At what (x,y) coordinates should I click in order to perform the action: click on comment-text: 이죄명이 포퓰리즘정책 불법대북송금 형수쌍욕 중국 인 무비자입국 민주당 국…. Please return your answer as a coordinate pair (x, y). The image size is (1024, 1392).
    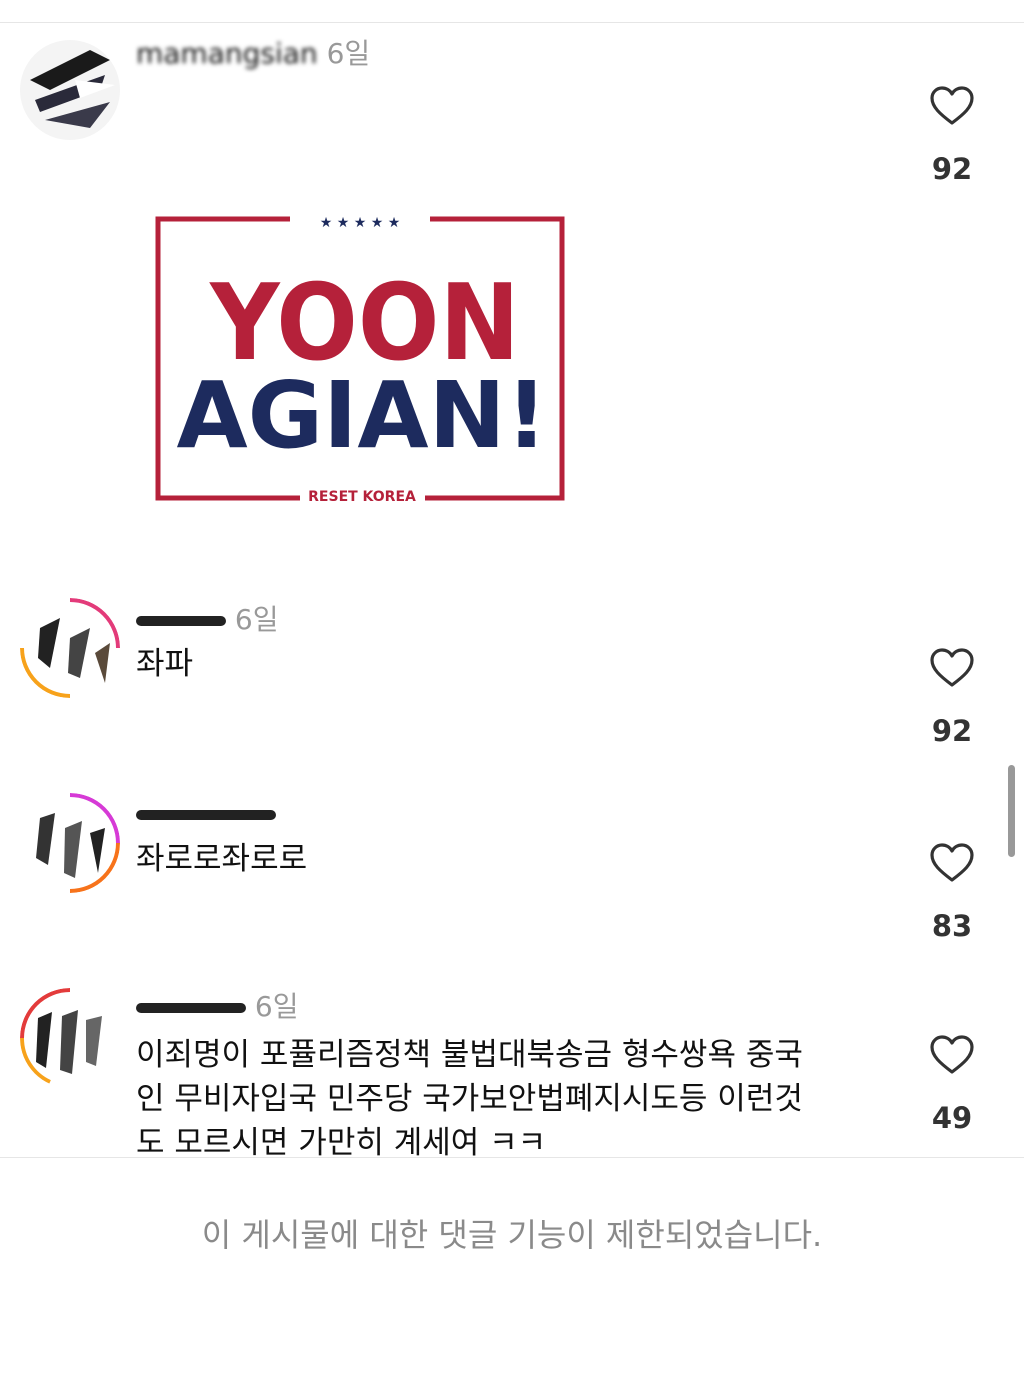
    Looking at the image, I should click on (469, 1099).